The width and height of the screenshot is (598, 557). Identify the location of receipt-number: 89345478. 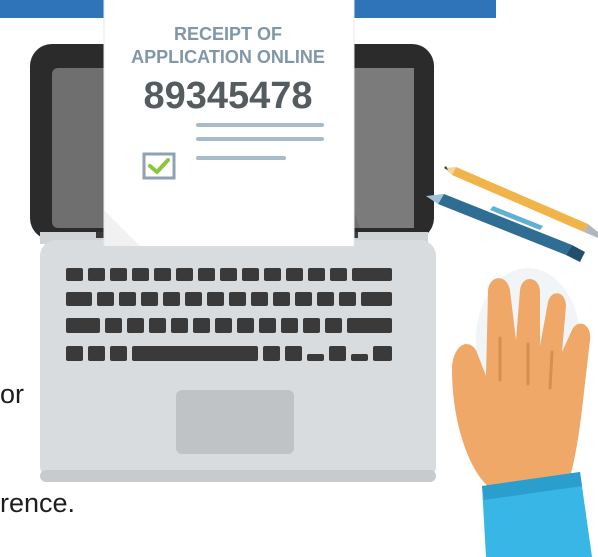
(227, 96).